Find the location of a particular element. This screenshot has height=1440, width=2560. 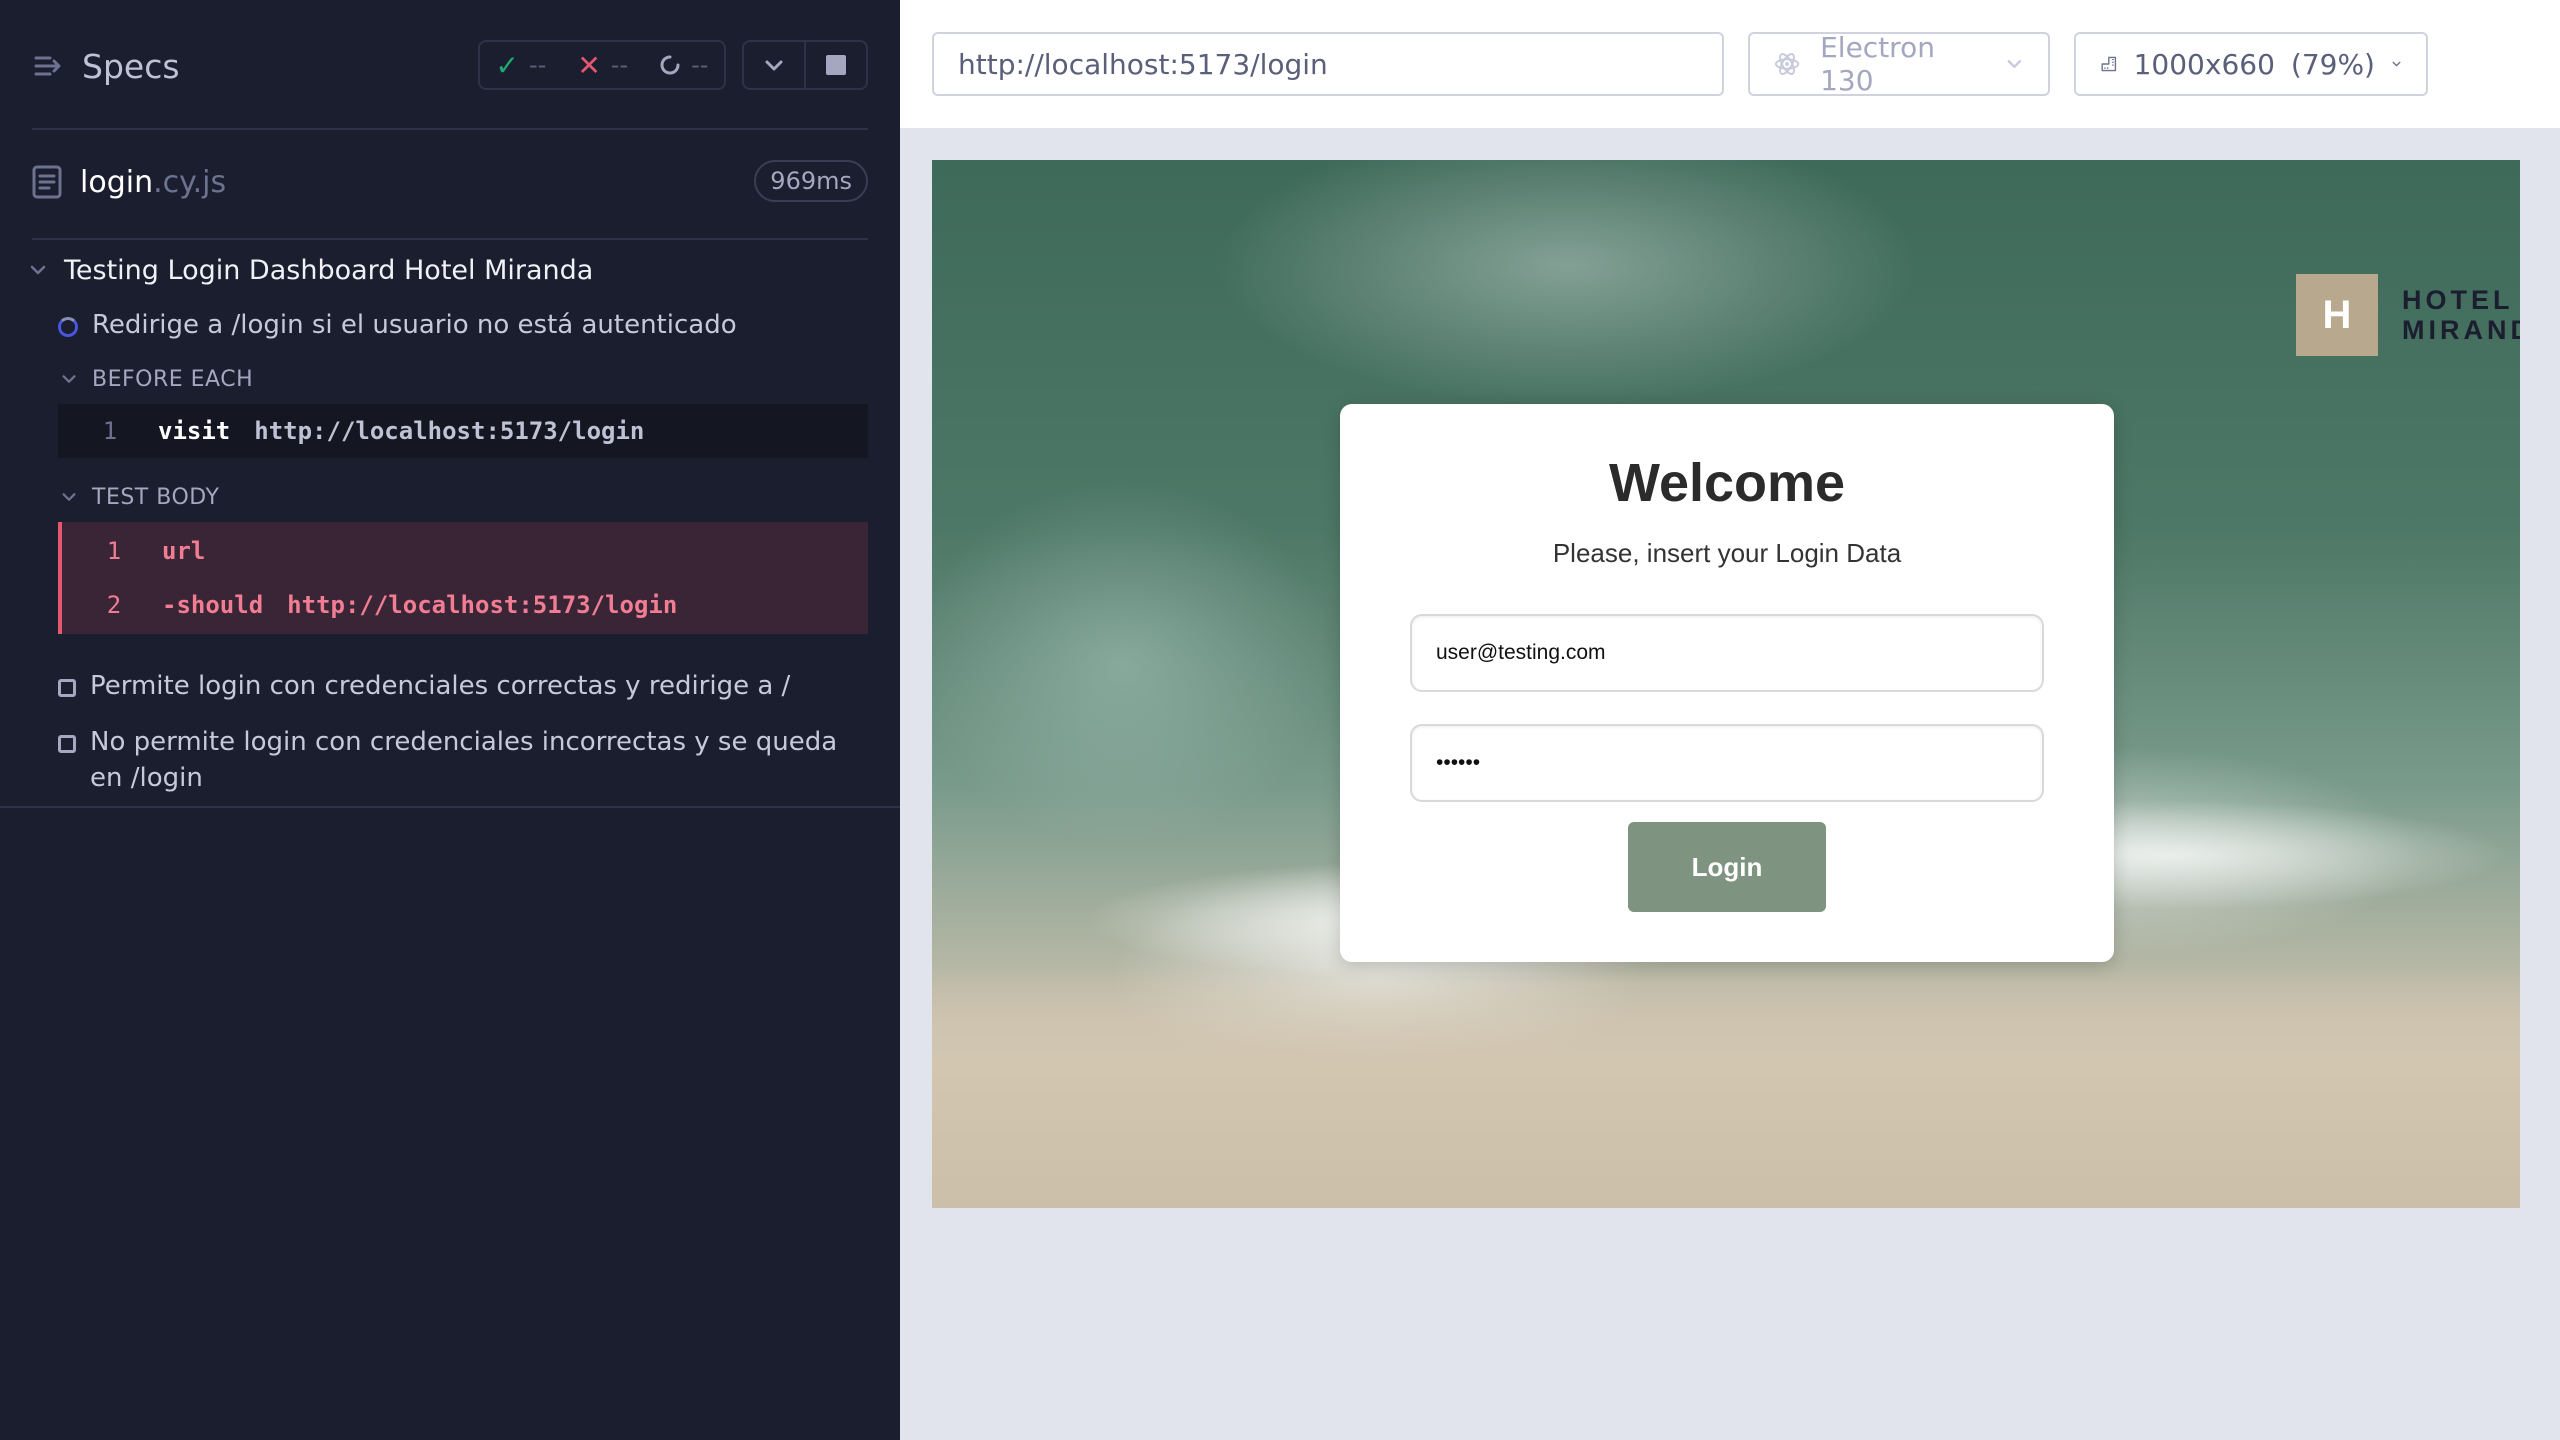

suite-title-row: Testing Login Dashboard Hotel Miranda is located at coordinates (310, 270).